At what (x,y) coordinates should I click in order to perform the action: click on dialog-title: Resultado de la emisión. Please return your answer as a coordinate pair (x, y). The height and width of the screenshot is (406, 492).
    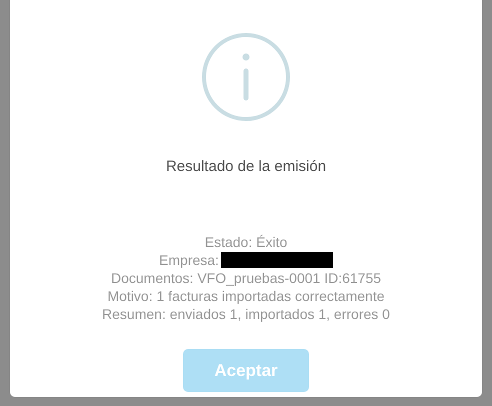
    Looking at the image, I should click on (246, 166).